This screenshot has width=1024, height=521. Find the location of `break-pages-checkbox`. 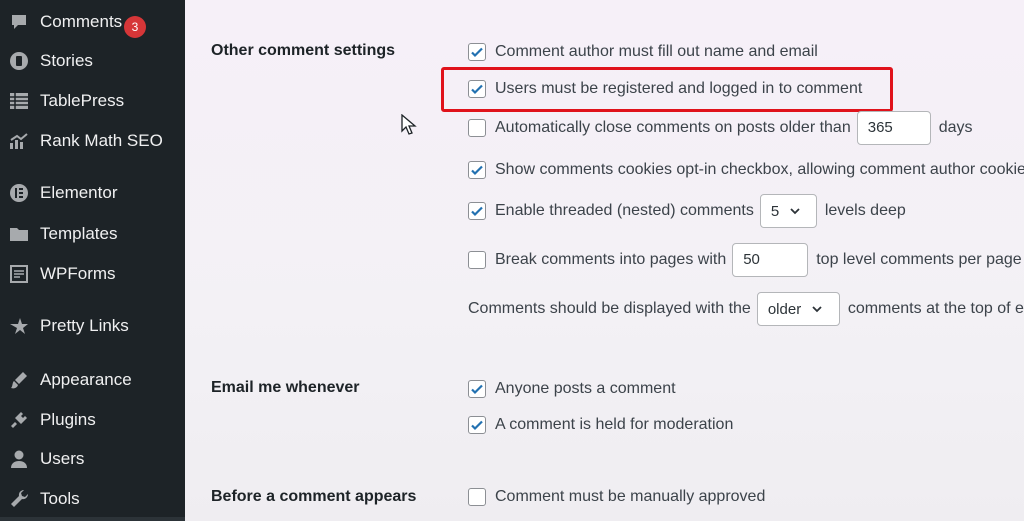

break-pages-checkbox is located at coordinates (477, 260).